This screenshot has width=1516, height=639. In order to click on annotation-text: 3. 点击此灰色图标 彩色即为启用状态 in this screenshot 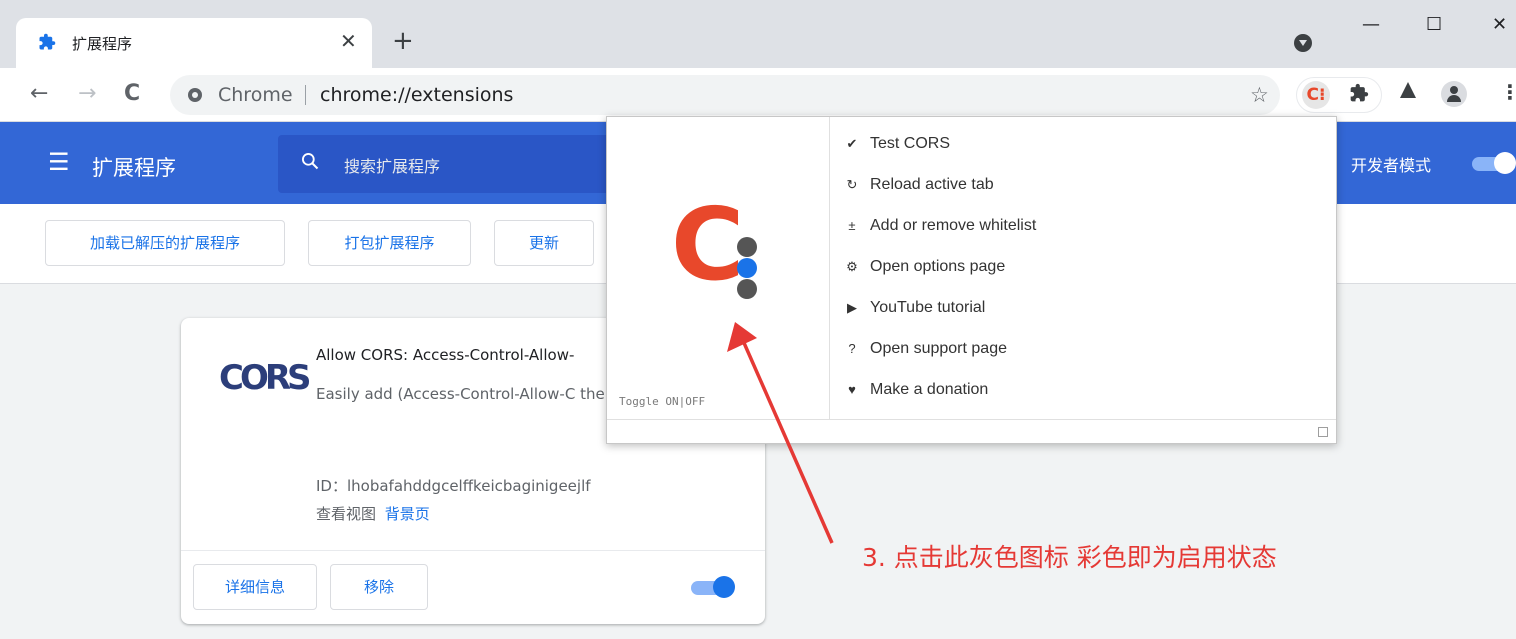, I will do `click(1069, 557)`.